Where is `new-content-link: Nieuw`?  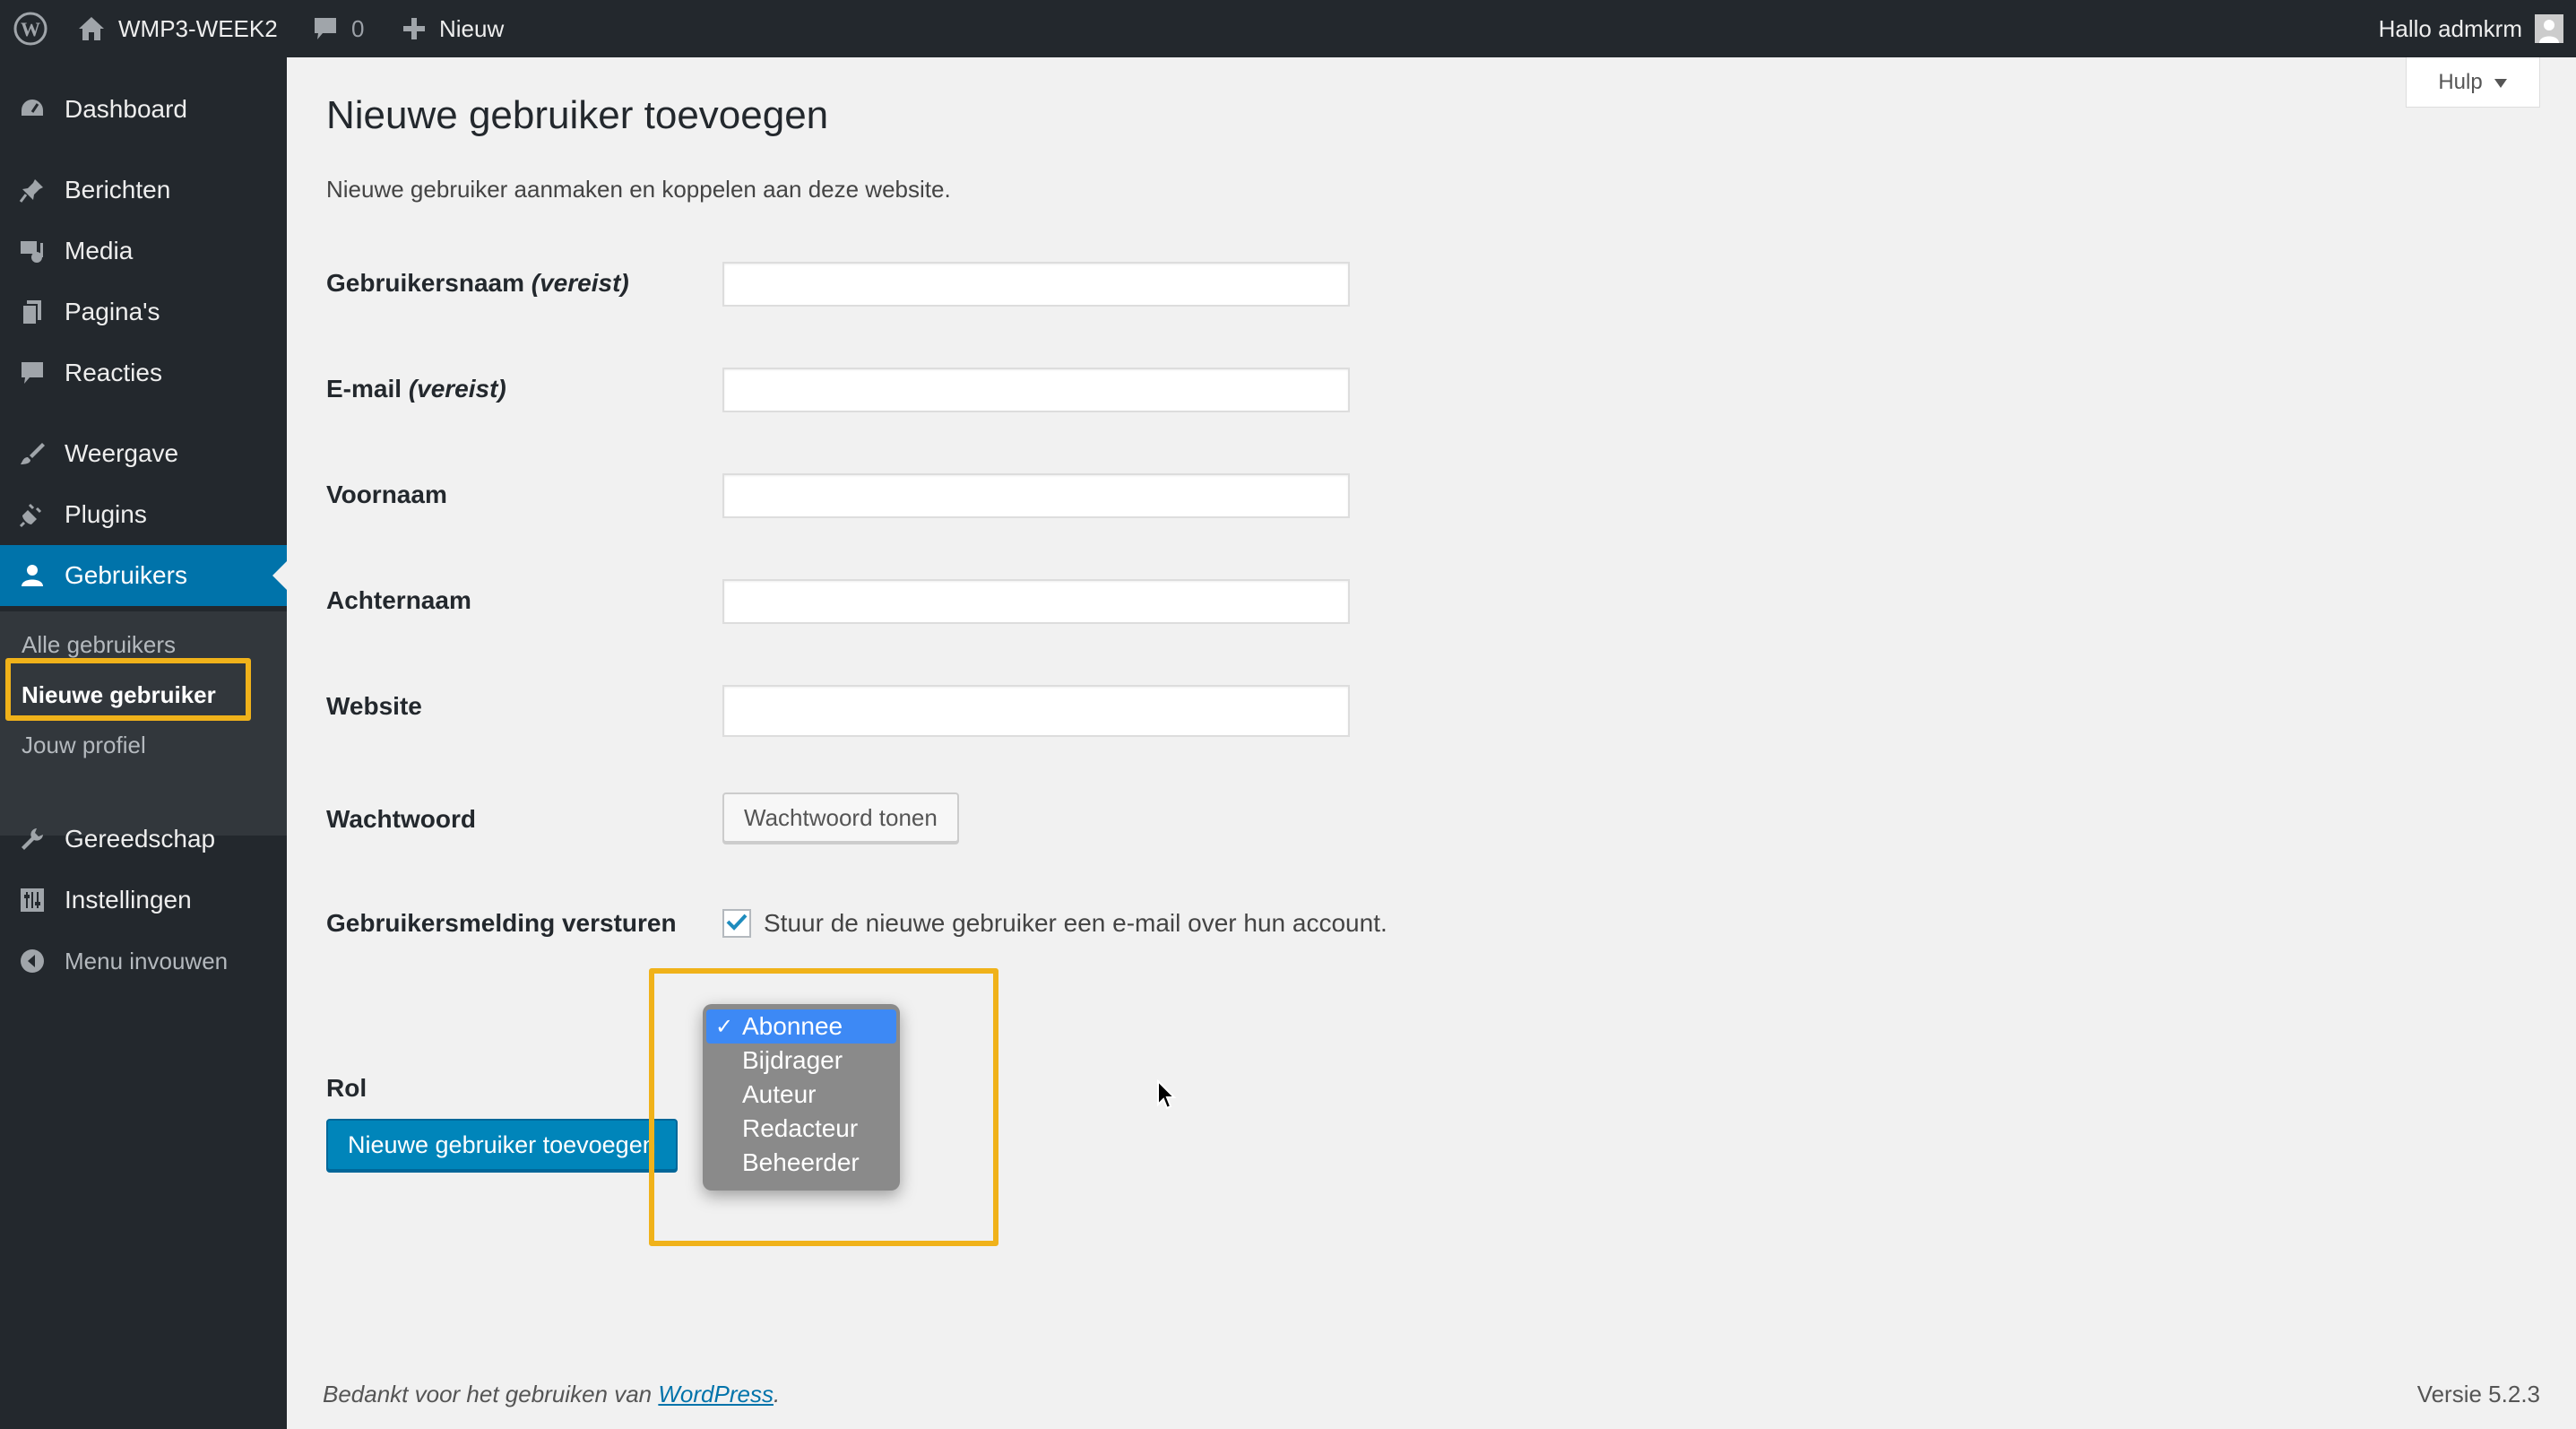 new-content-link: Nieuw is located at coordinates (453, 28).